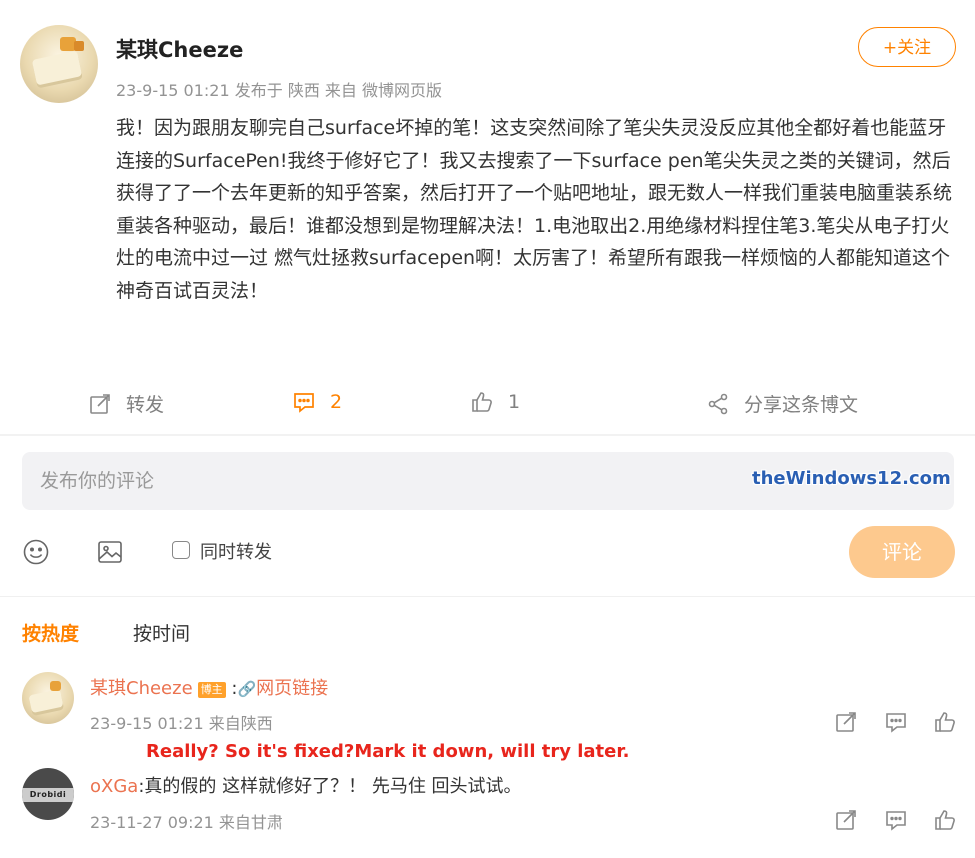 Image resolution: width=975 pixels, height=858 pixels. What do you see at coordinates (145, 405) in the screenshot?
I see `repost-label: 转发` at bounding box center [145, 405].